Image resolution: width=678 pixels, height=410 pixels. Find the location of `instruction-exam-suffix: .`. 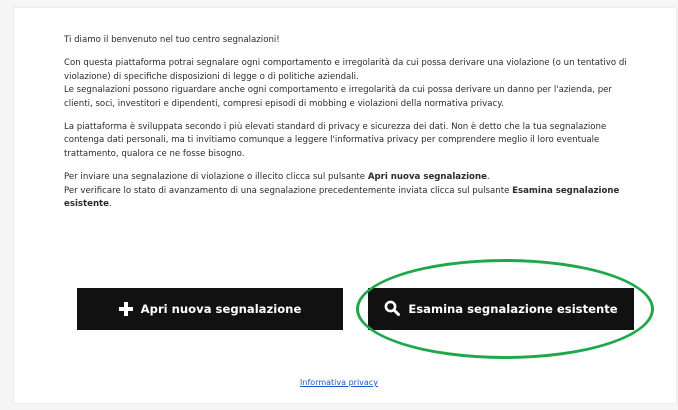

instruction-exam-suffix: . is located at coordinates (110, 204).